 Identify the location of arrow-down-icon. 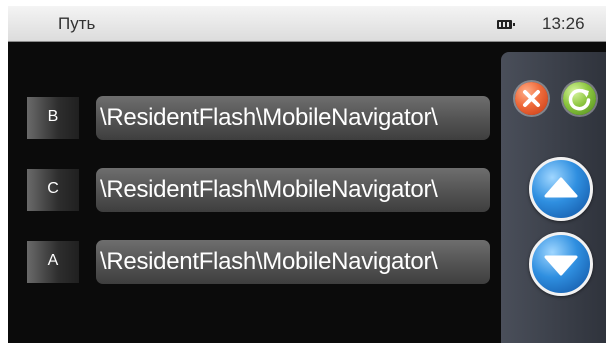
(561, 265).